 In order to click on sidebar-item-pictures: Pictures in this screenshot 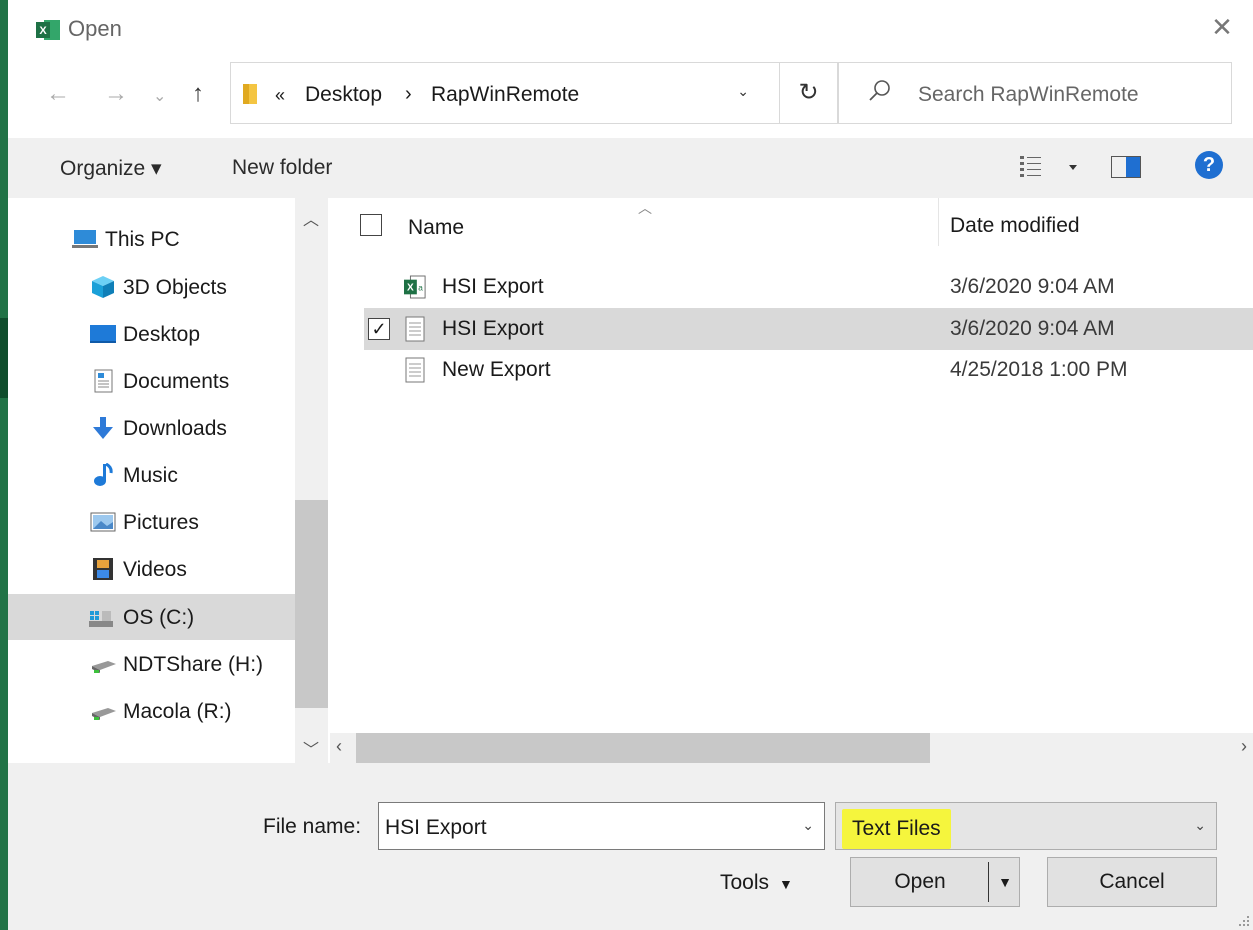, I will do `click(151, 522)`.